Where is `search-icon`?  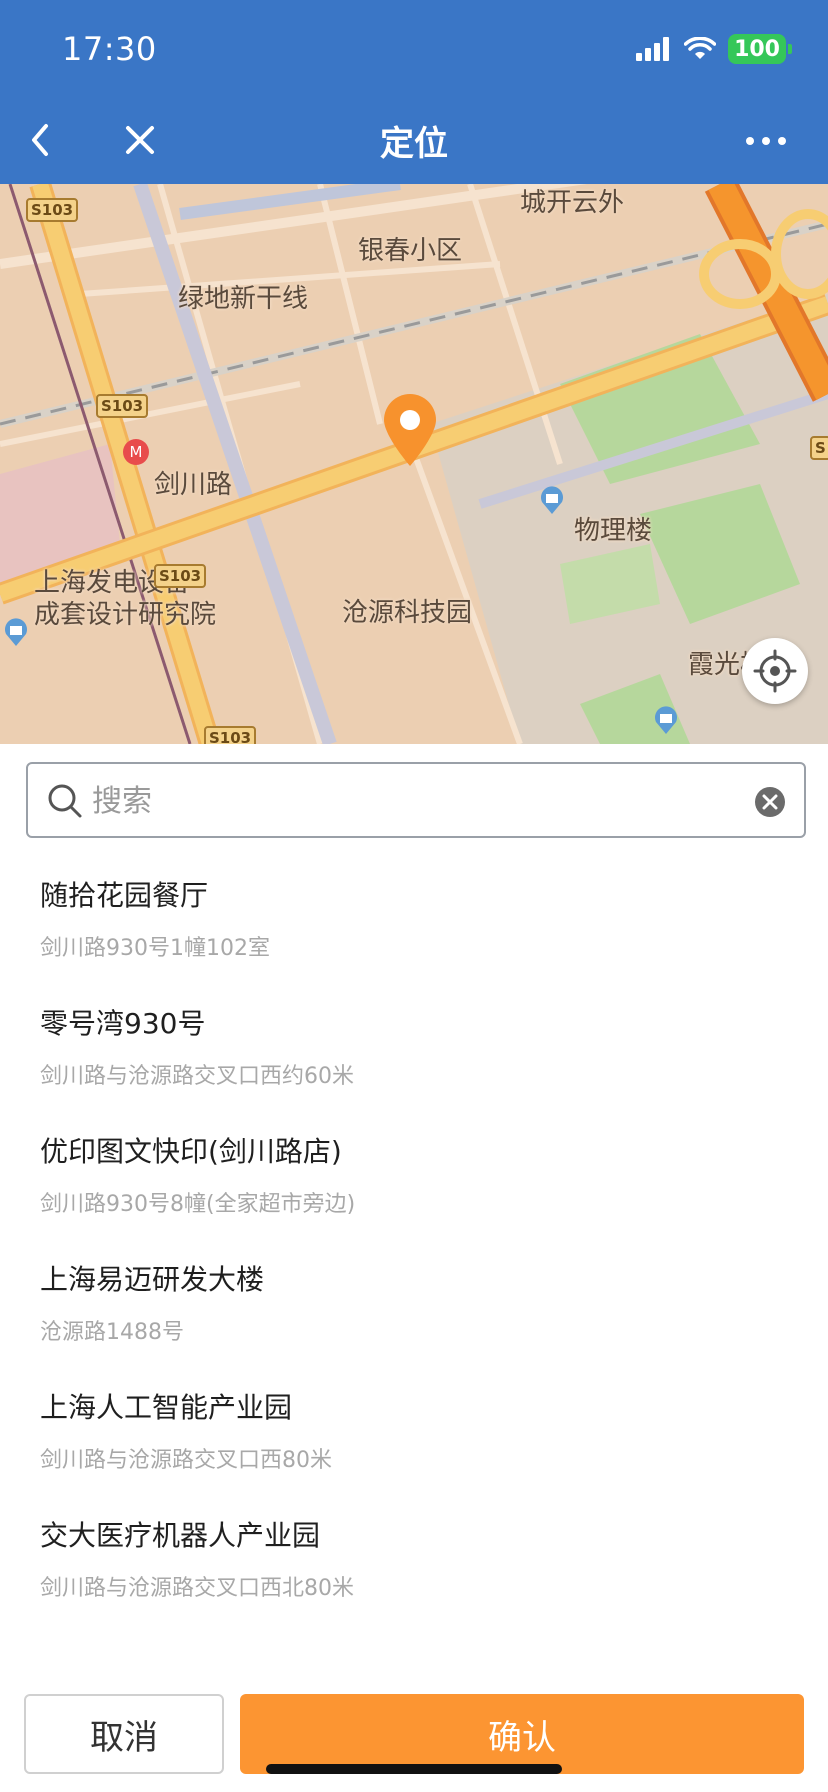
search-icon is located at coordinates (65, 801).